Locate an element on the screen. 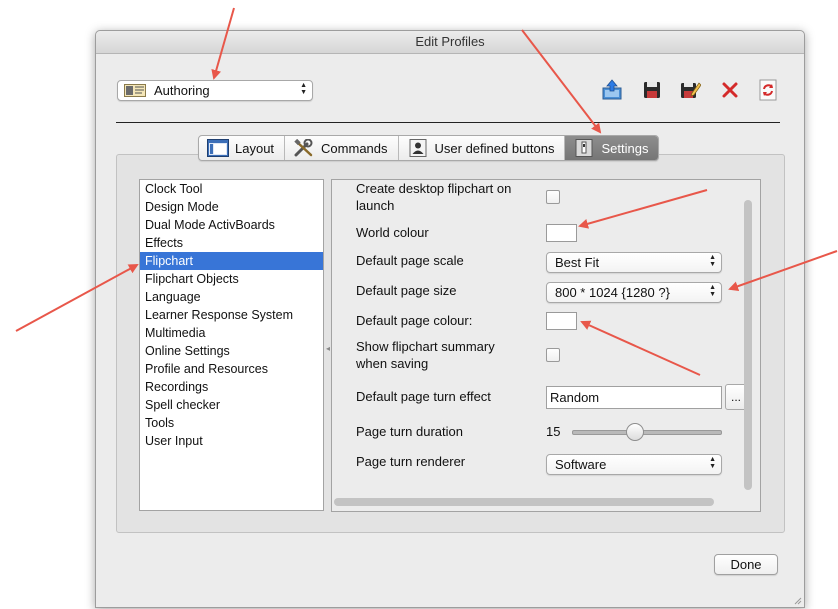 This screenshot has width=838, height=609. create-desktop-checkbox is located at coordinates (553, 197).